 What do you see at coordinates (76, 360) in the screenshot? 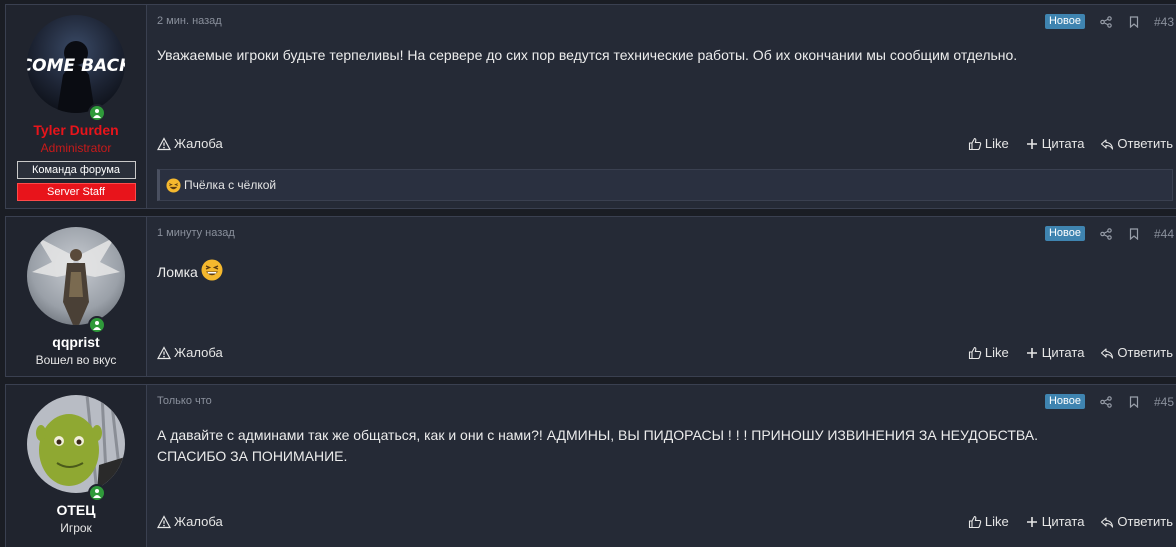
I see `user-title: Вошел во вкус` at bounding box center [76, 360].